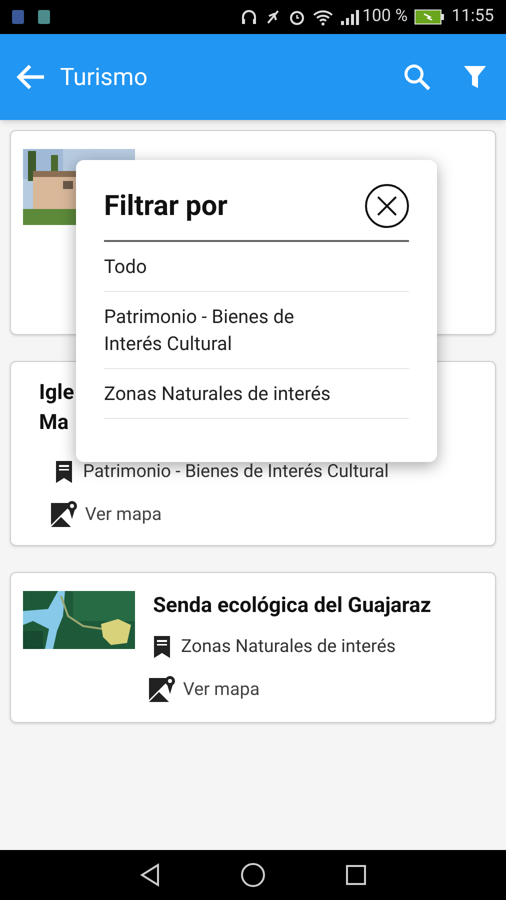  I want to click on category-label: Zonas Naturales de interés, so click(288, 647).